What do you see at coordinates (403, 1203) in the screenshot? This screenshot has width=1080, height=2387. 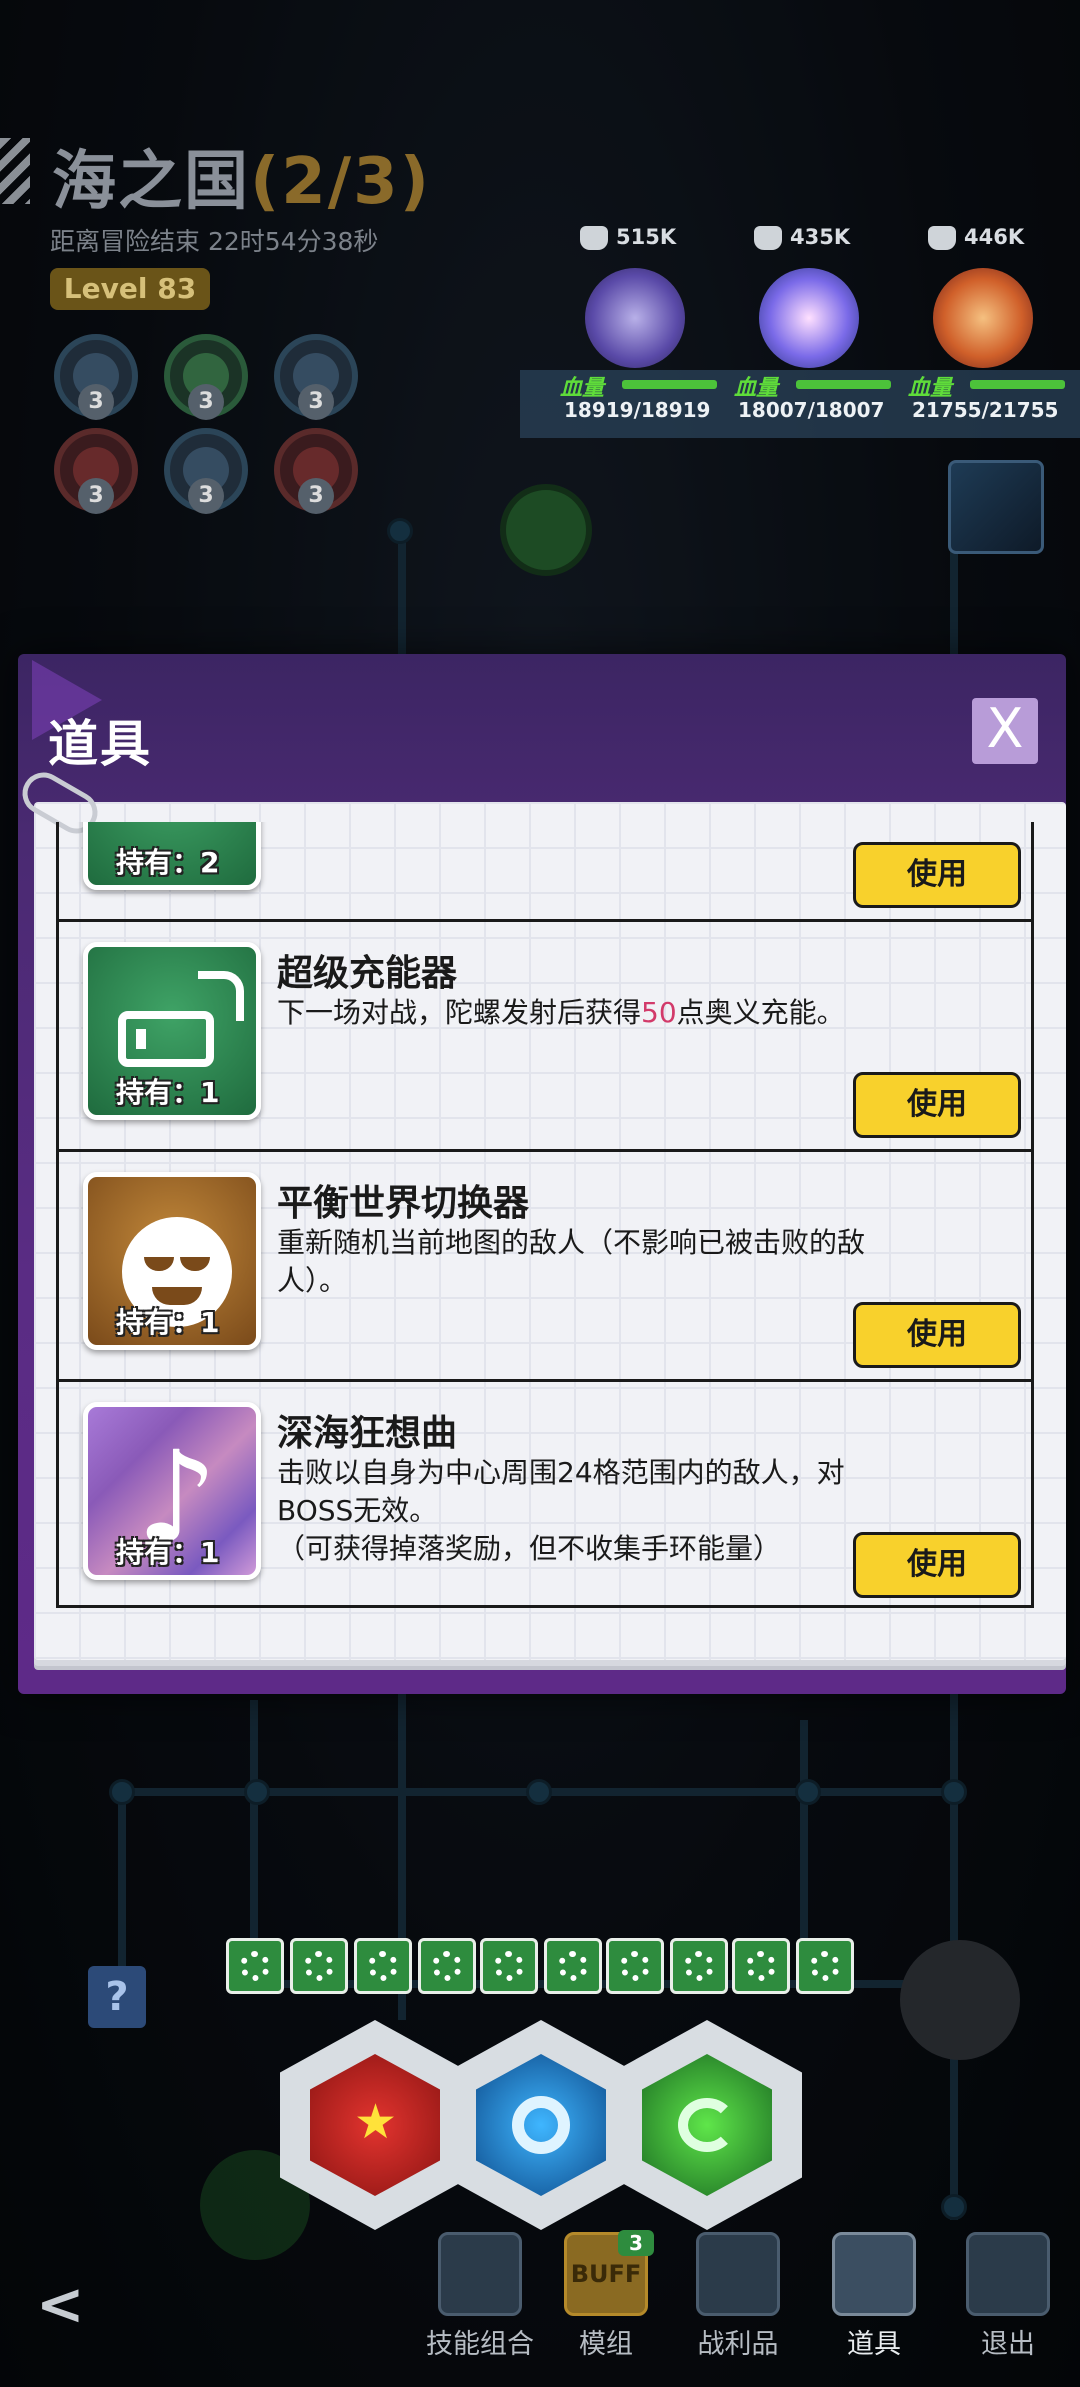 I see `item-name: 平衡世界切换器` at bounding box center [403, 1203].